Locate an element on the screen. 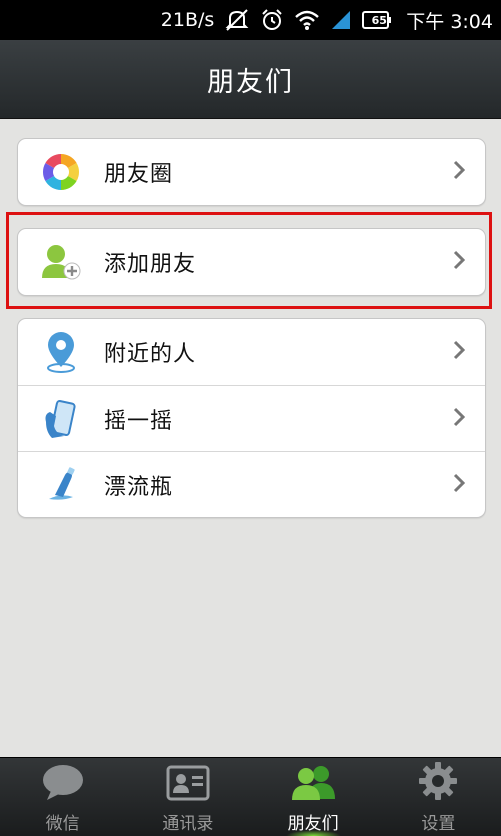  list-item-label: 朋友圈 is located at coordinates (139, 174).